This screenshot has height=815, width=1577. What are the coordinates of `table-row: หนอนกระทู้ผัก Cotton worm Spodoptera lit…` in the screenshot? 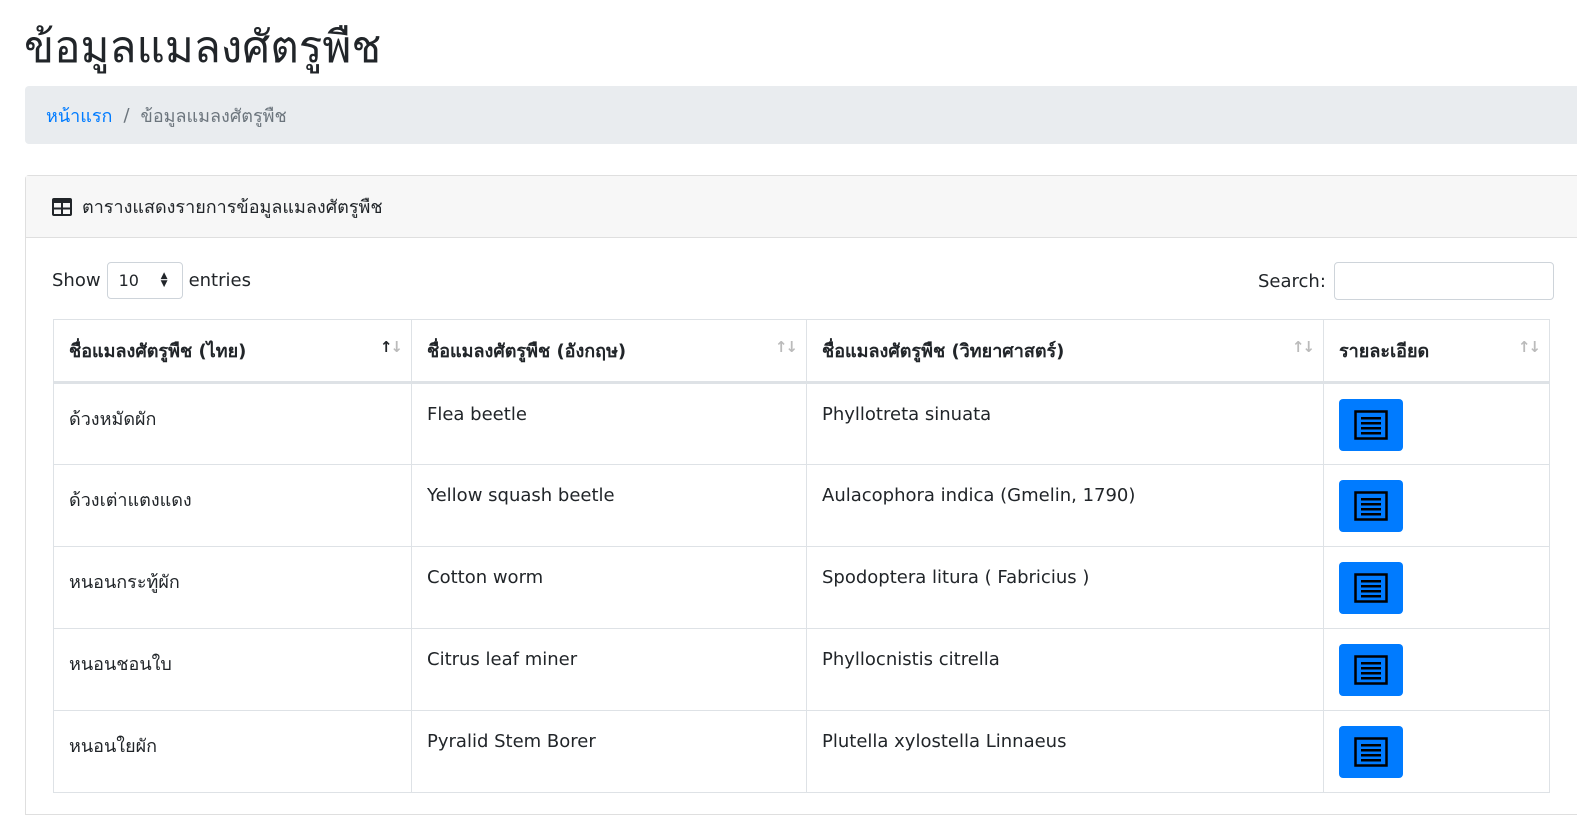 It's located at (801, 587).